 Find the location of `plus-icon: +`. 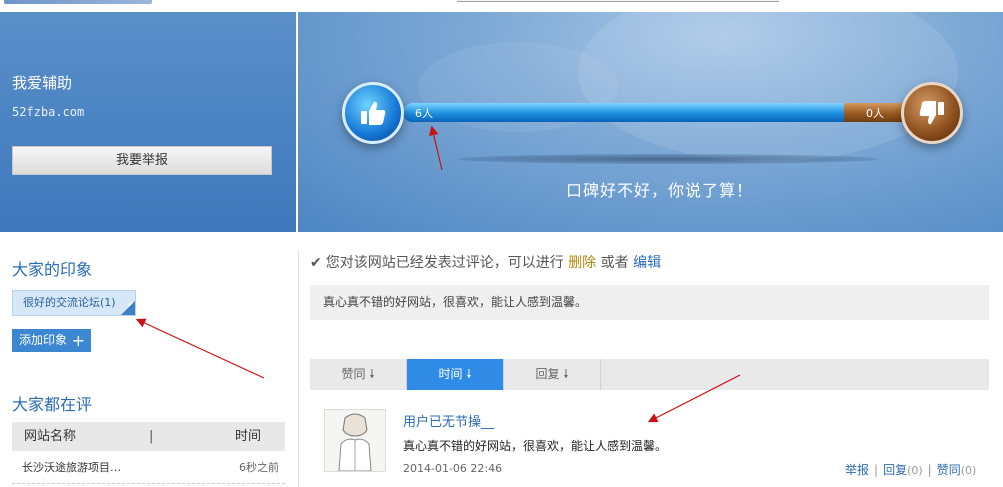

plus-icon: + is located at coordinates (78, 340).